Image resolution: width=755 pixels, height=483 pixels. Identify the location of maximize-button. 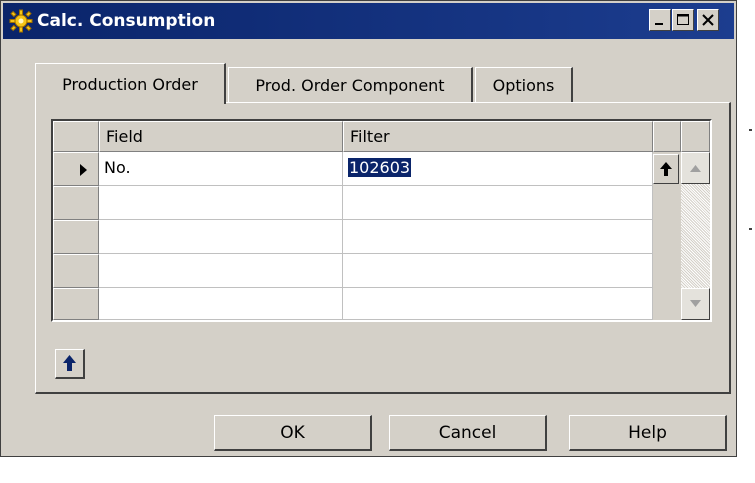
(683, 20).